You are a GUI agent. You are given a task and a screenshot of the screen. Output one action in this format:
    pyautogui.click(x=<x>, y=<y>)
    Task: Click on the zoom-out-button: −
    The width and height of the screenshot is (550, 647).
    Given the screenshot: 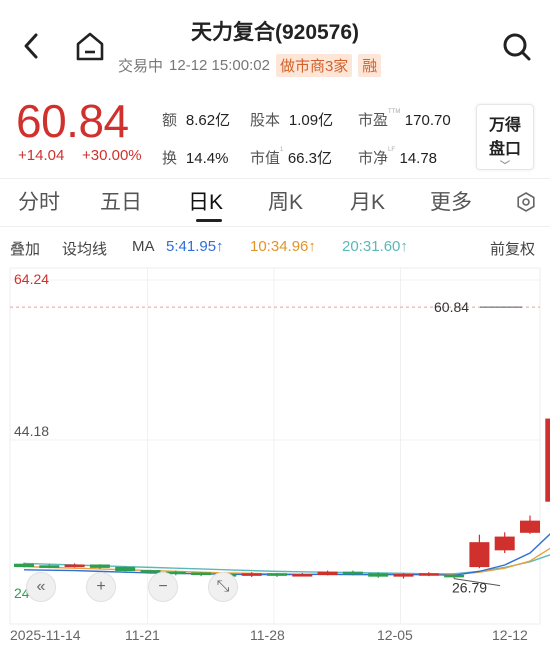 What is the action you would take?
    pyautogui.click(x=163, y=587)
    